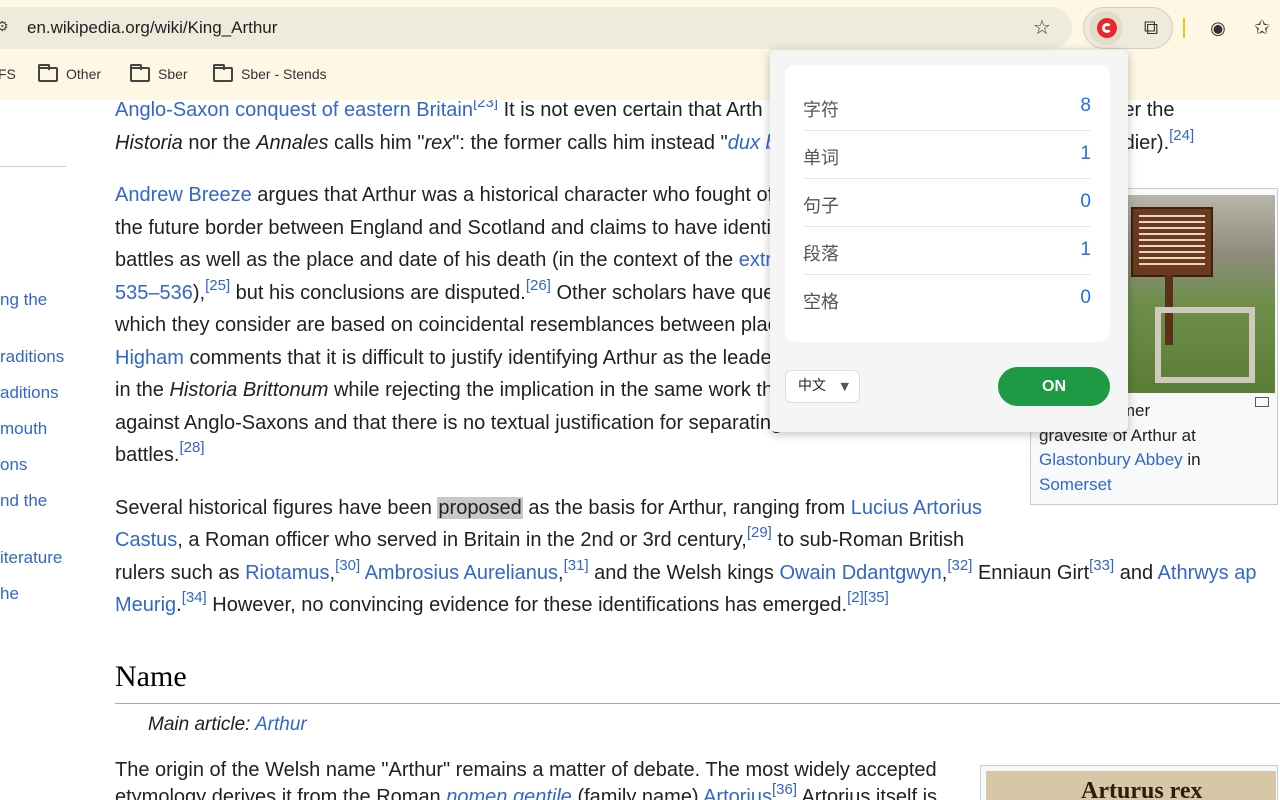 The image size is (1280, 800). I want to click on stat-value: 0, so click(1085, 201).